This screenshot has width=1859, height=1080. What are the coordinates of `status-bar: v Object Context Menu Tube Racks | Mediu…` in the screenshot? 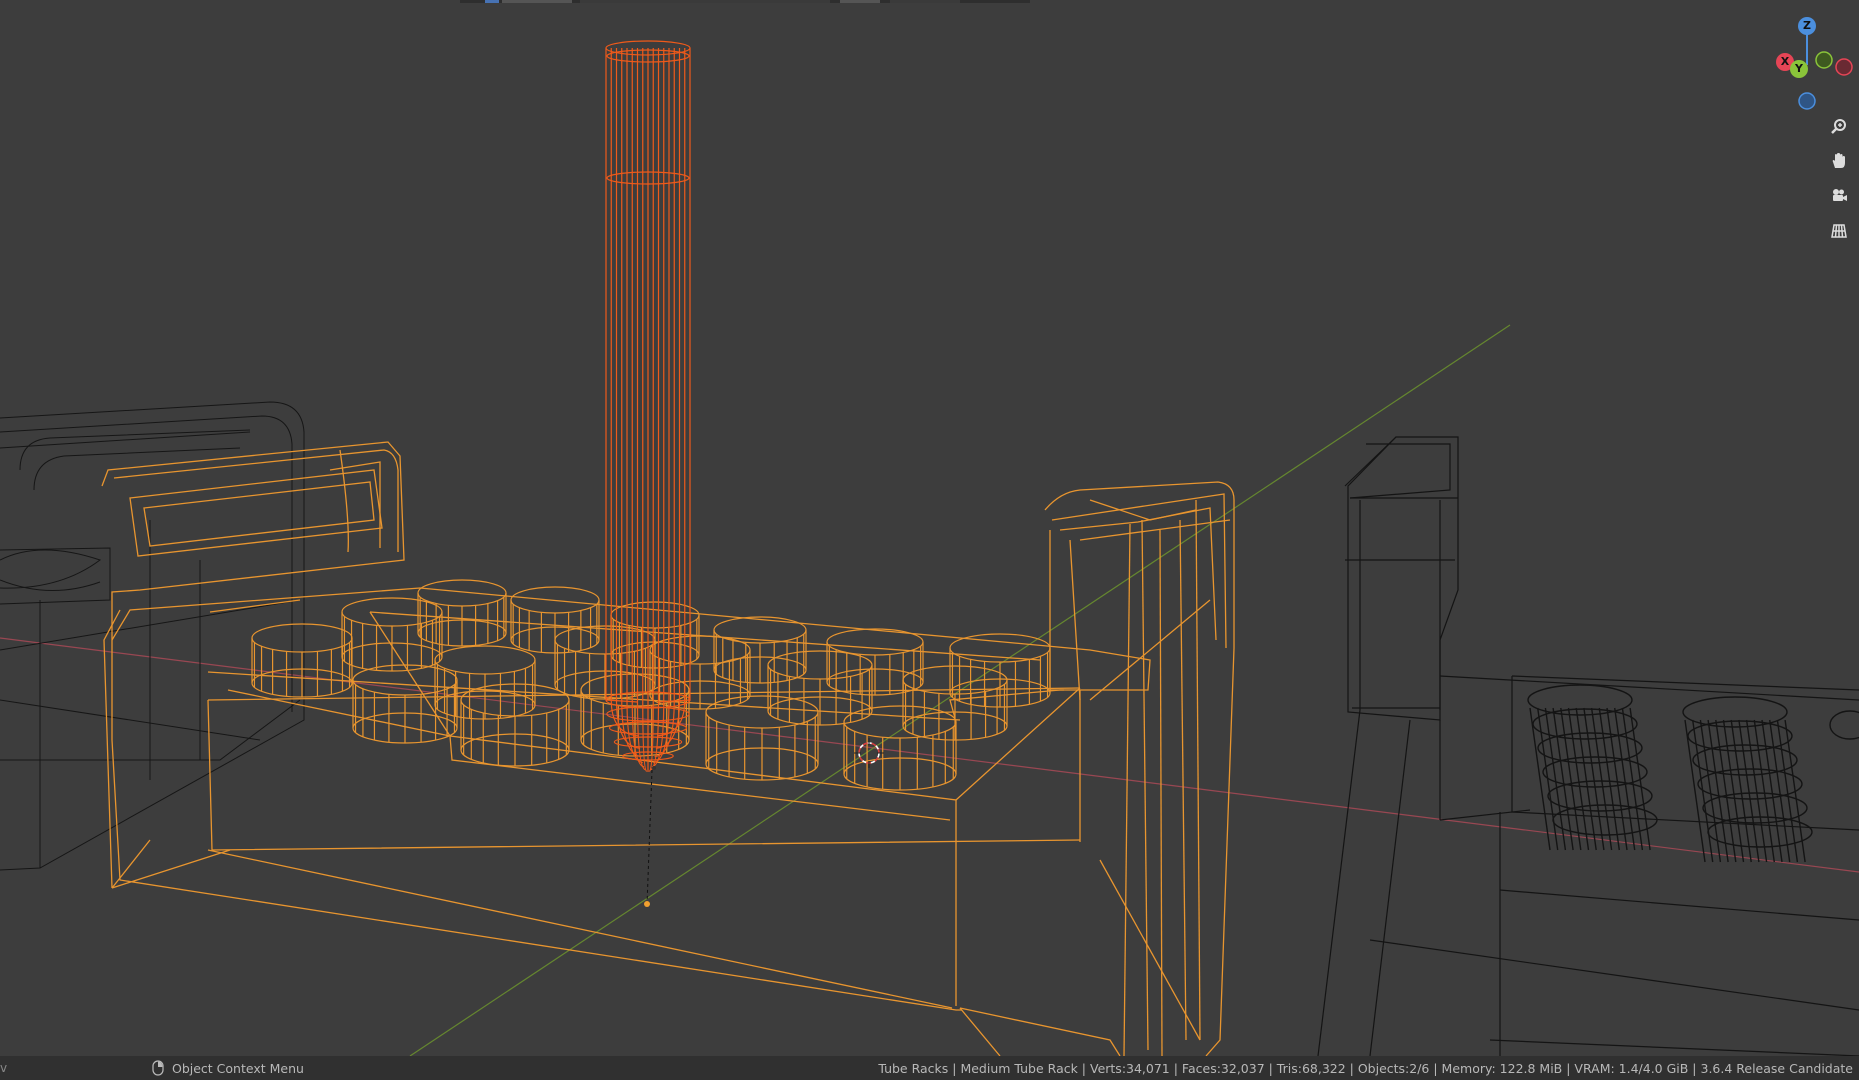 It's located at (929, 1068).